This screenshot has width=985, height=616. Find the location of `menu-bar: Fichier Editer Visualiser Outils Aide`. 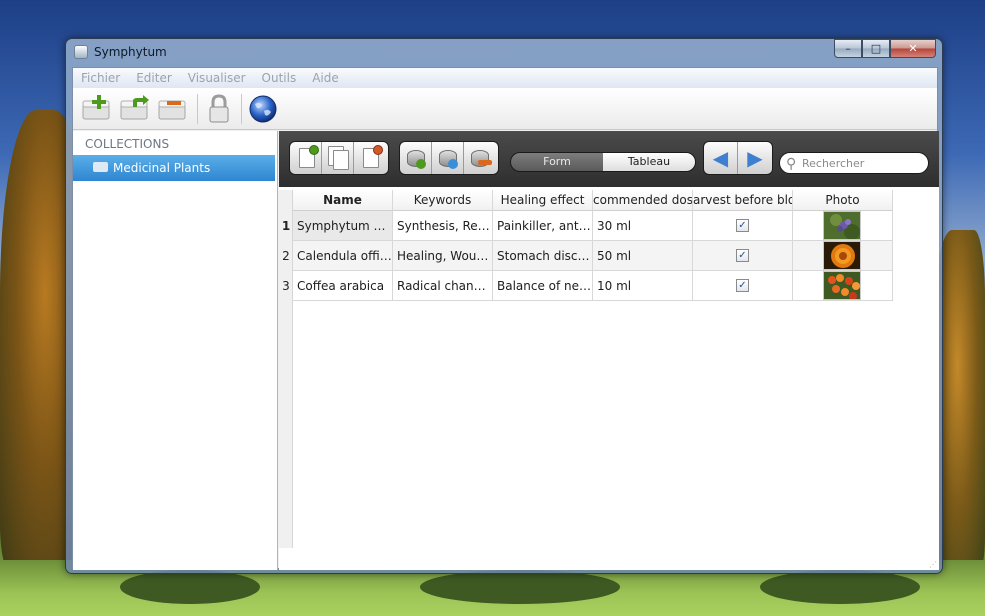

menu-bar: Fichier Editer Visualiser Outils Aide is located at coordinates (505, 78).